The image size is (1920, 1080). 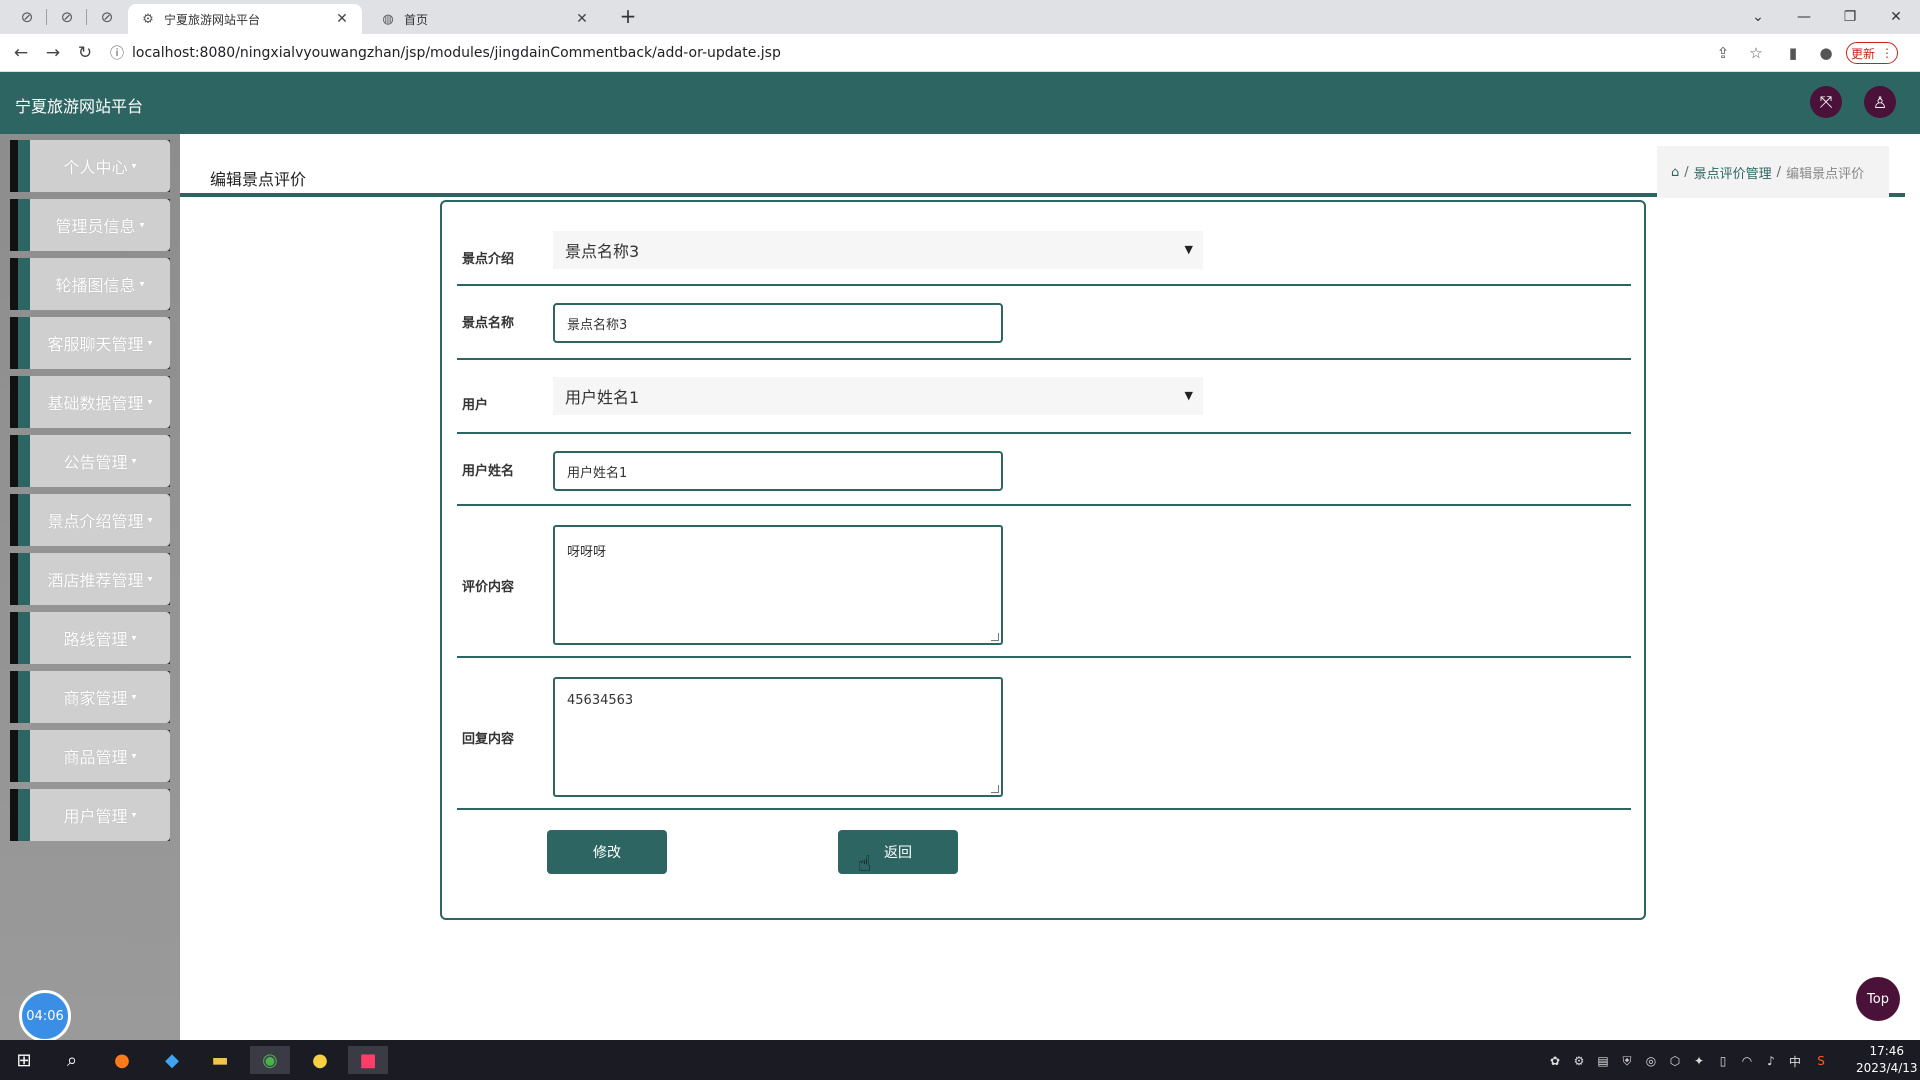 I want to click on wifi-icon: ◠, so click(x=1747, y=1061).